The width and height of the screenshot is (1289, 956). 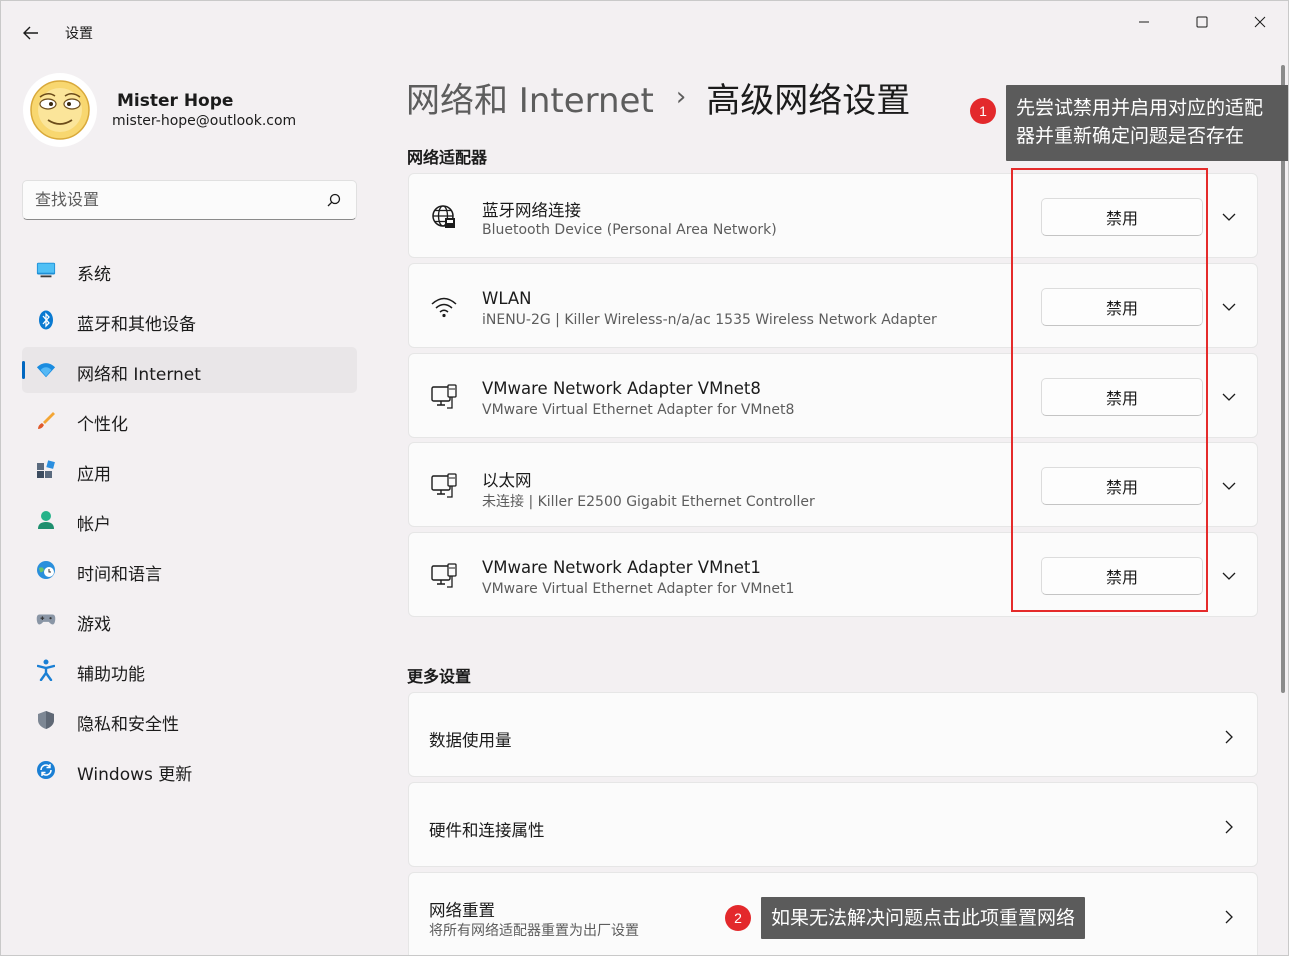 I want to click on sidebar-item-label: 时间和语言, so click(x=119, y=575).